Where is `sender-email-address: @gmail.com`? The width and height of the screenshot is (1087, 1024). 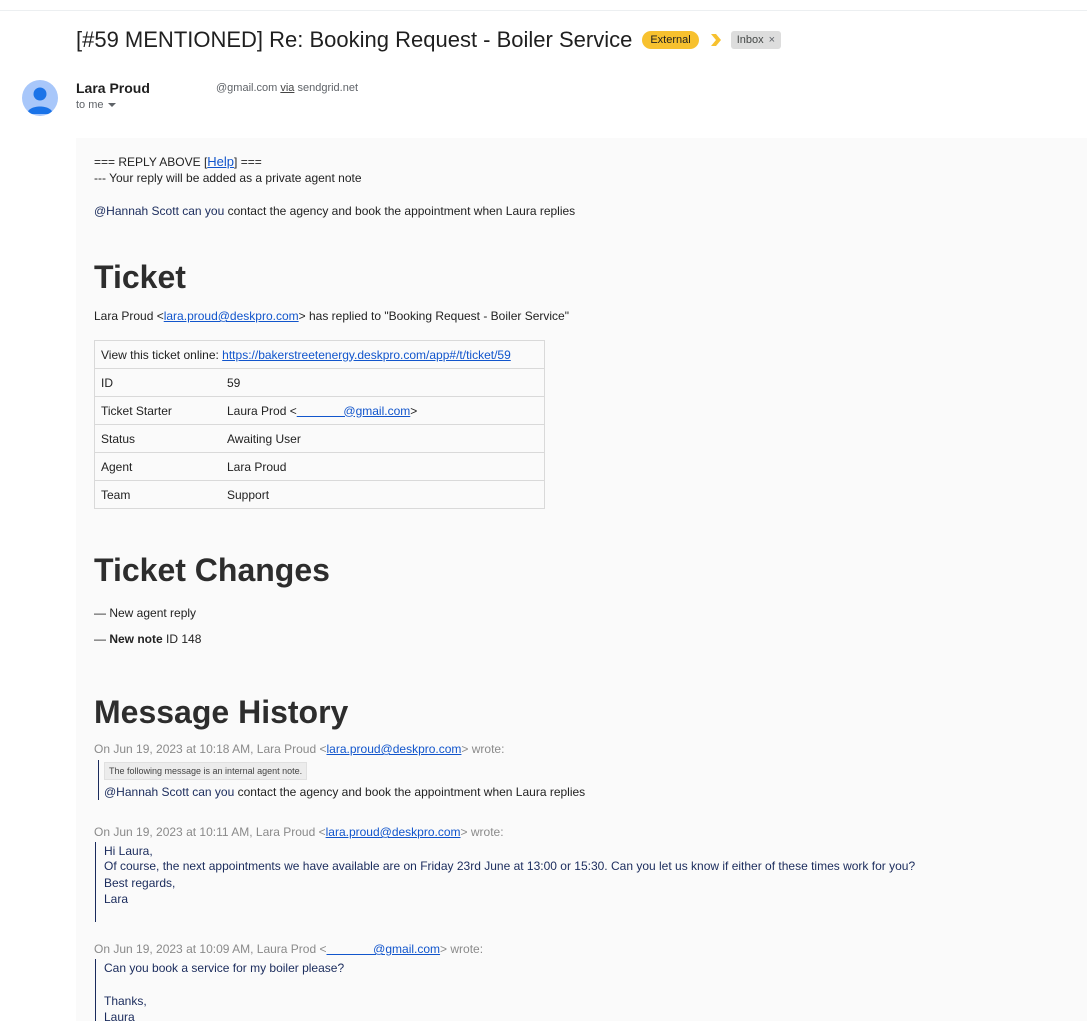
sender-email-address: @gmail.com is located at coordinates (247, 88).